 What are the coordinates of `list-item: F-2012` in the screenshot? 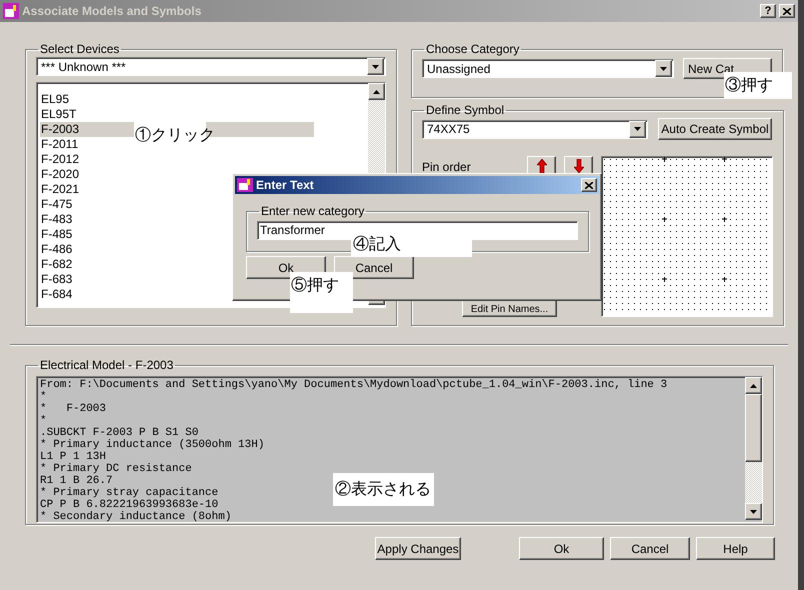 It's located at (87, 159).